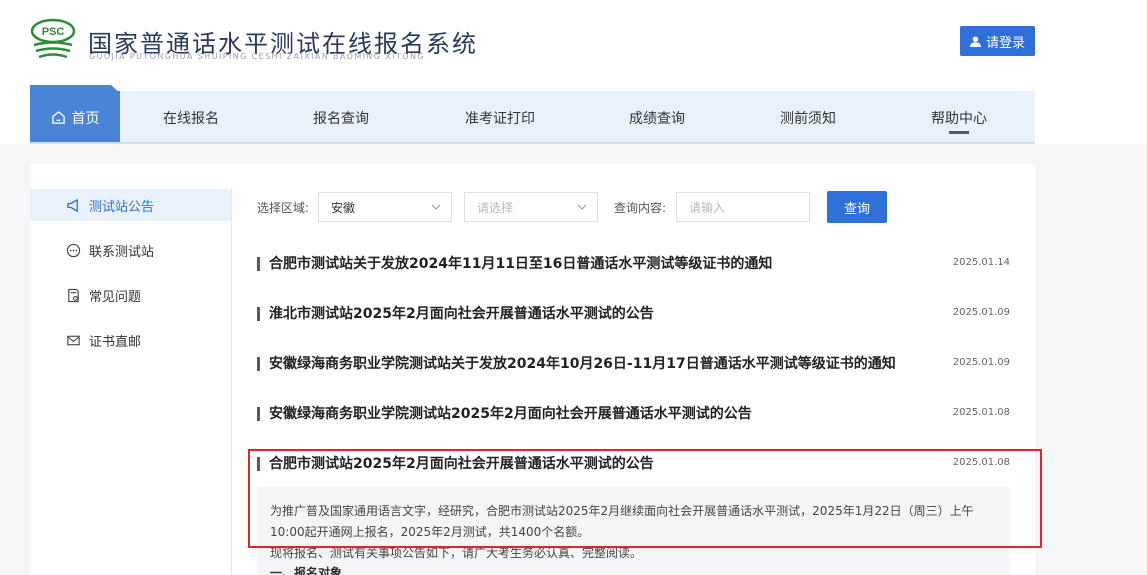  What do you see at coordinates (122, 252) in the screenshot?
I see `sidebar-item-label: 联系测试站` at bounding box center [122, 252].